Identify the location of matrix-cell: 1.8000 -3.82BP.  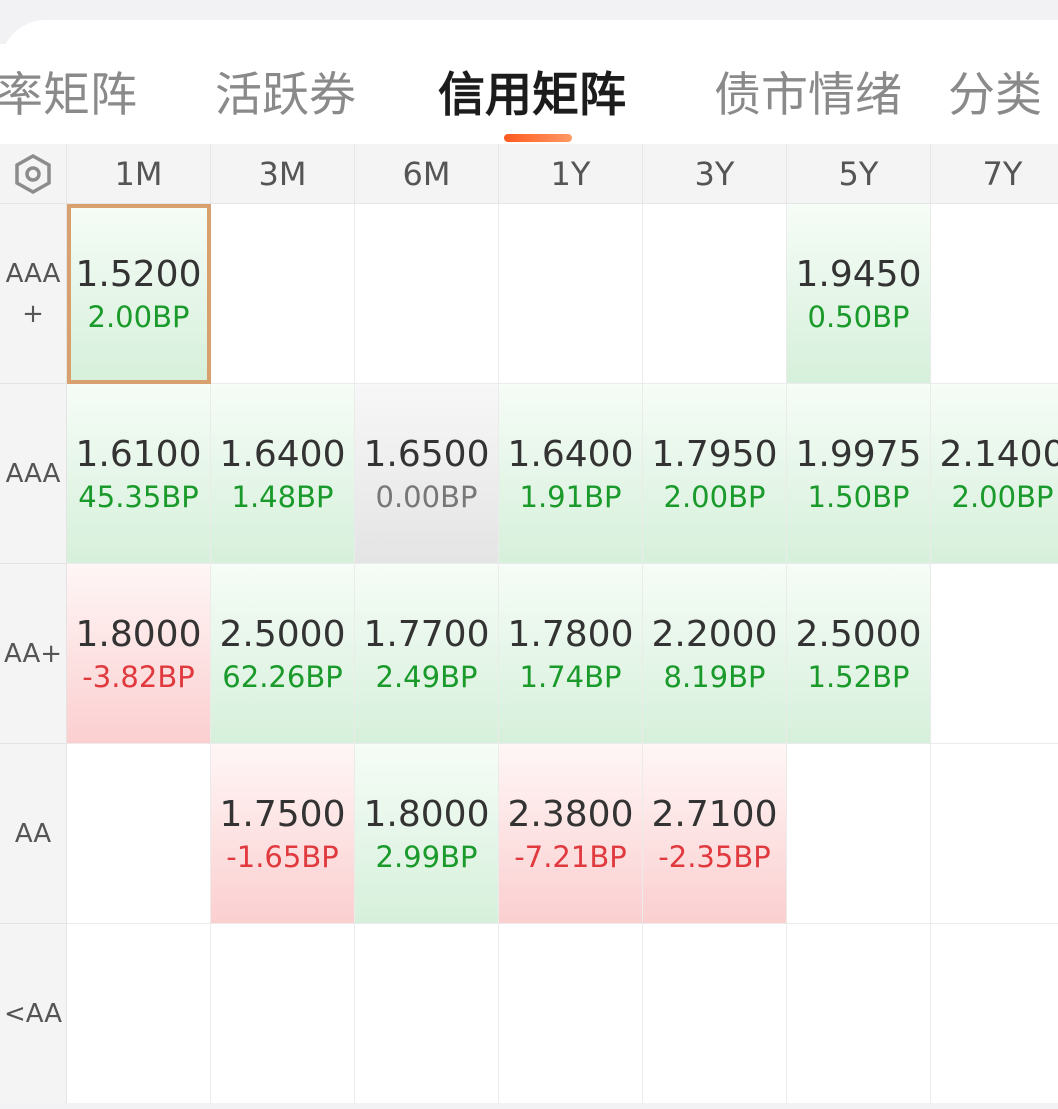
(139, 654).